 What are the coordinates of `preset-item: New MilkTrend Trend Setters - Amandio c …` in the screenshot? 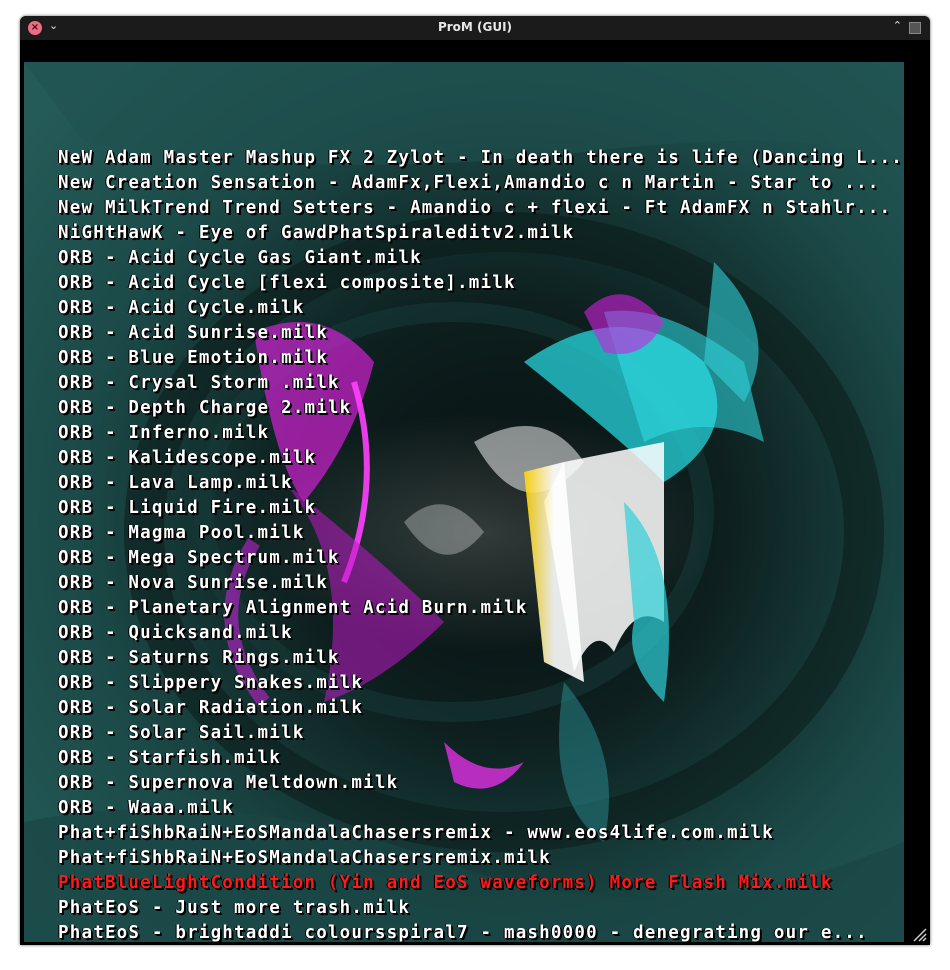 It's located at (480, 208).